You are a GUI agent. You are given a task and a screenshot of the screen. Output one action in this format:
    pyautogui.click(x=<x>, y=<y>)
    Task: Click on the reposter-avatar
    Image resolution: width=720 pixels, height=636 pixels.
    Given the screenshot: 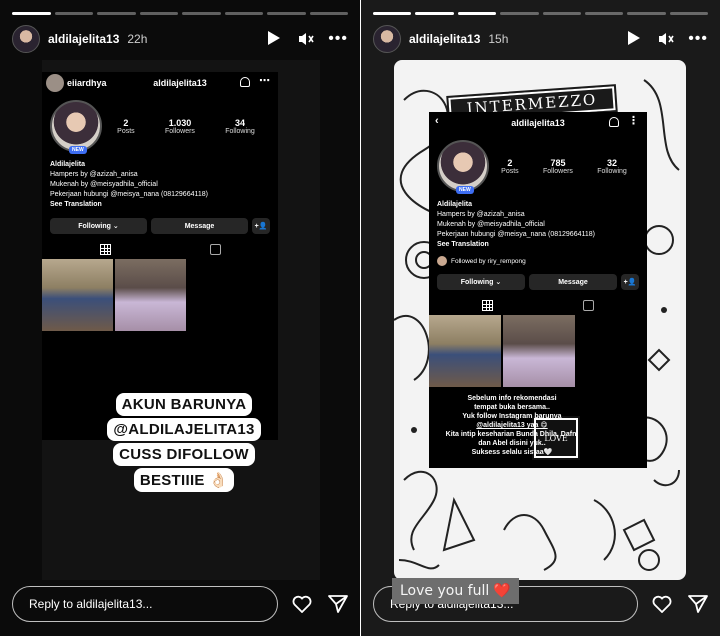 What is the action you would take?
    pyautogui.click(x=55, y=83)
    